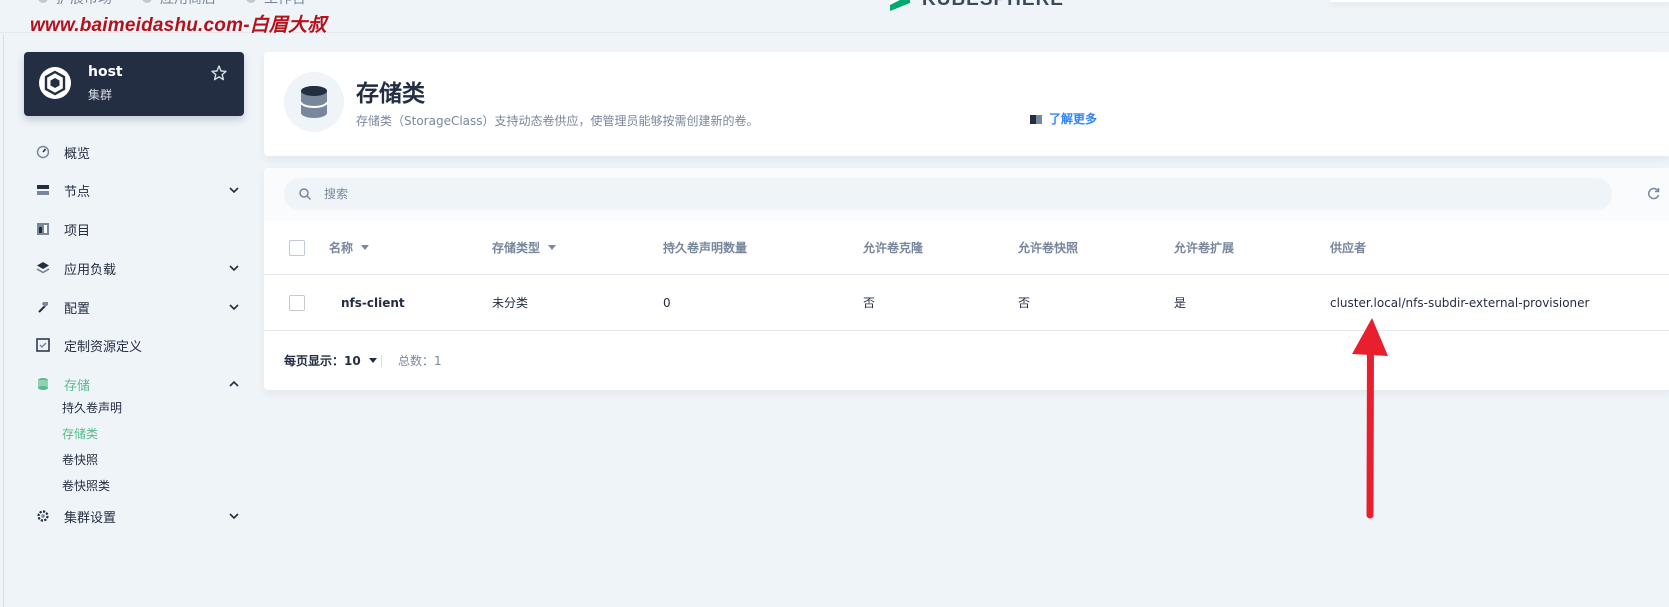 Image resolution: width=1669 pixels, height=607 pixels. I want to click on layers-icon, so click(43, 268).